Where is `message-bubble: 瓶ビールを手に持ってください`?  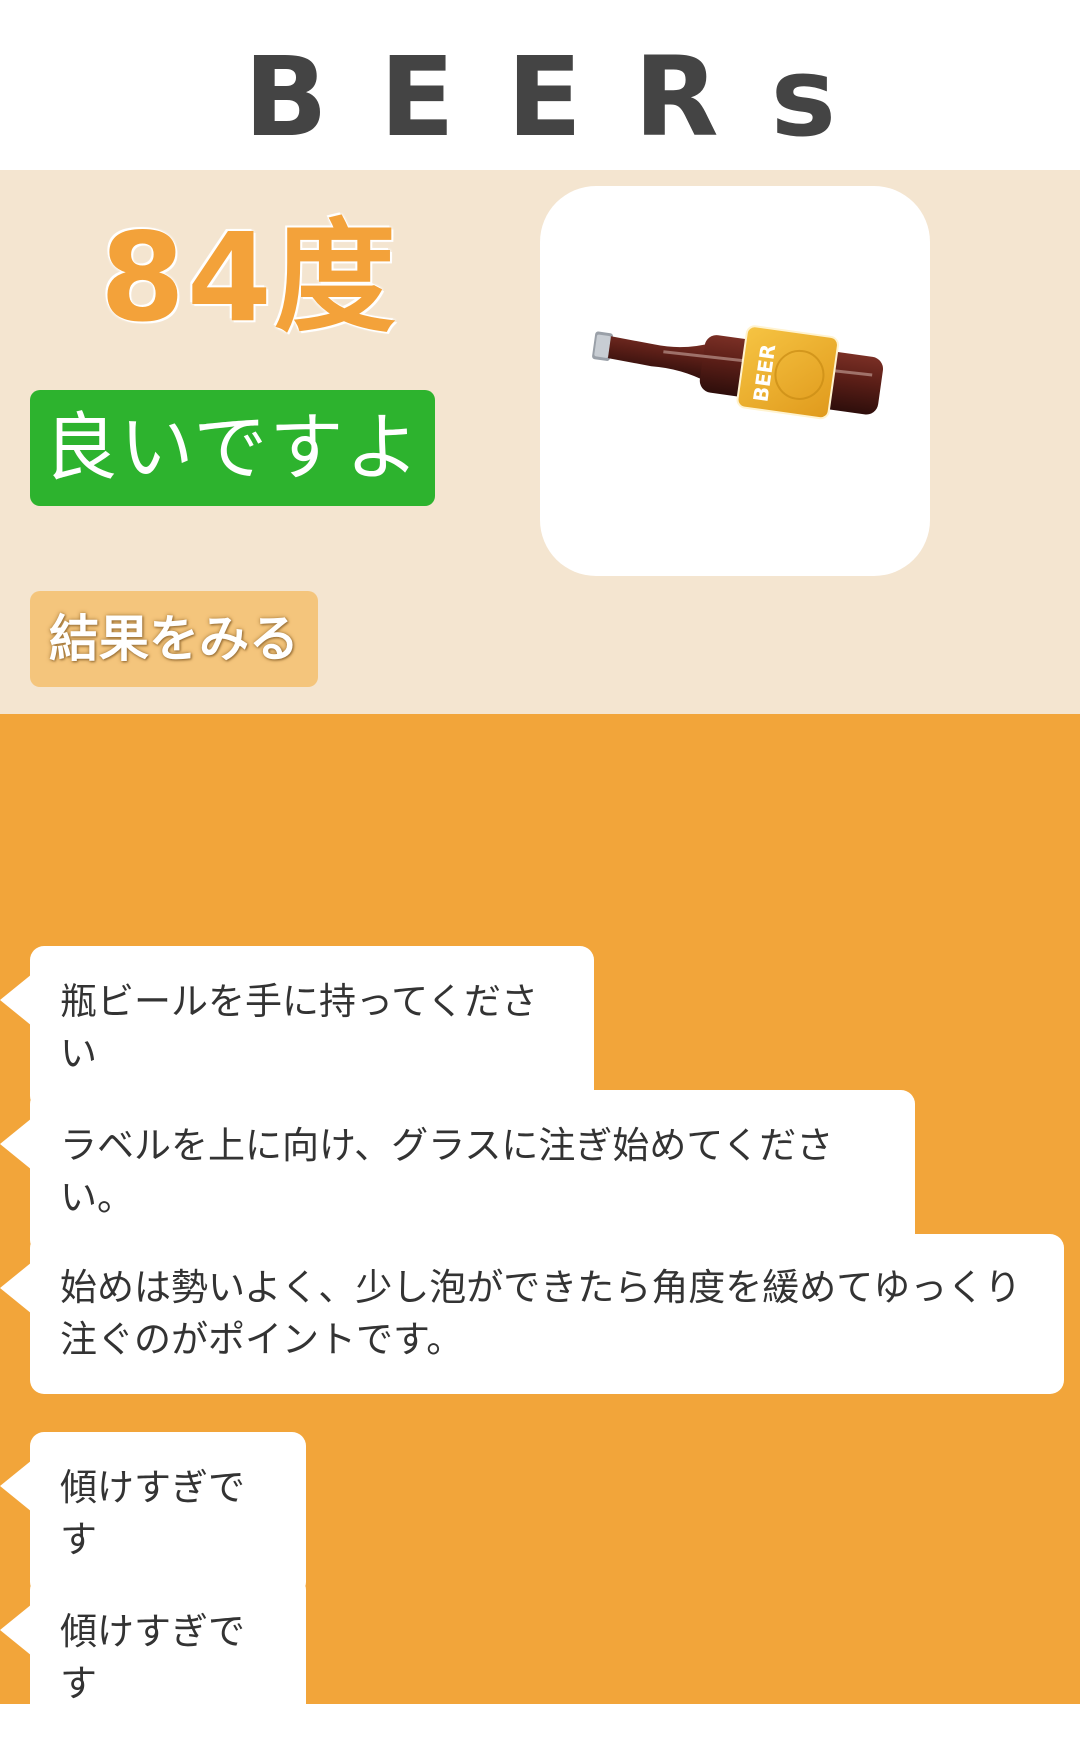
message-bubble: 瓶ビールを手に持ってください is located at coordinates (297, 1028).